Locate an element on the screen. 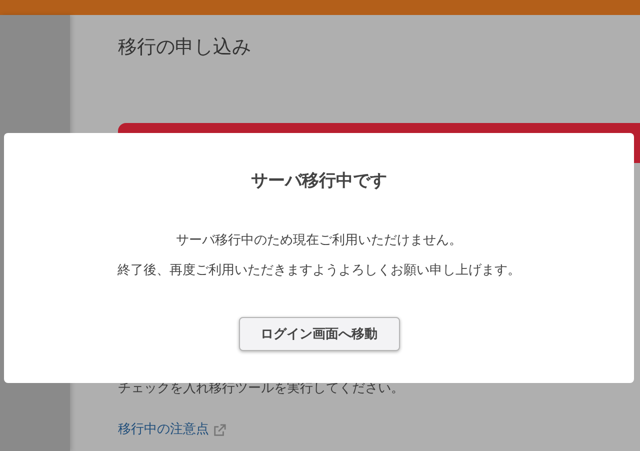  dialog-message: サーバ移行中のため現在ご利用いただけません。 is located at coordinates (319, 241).